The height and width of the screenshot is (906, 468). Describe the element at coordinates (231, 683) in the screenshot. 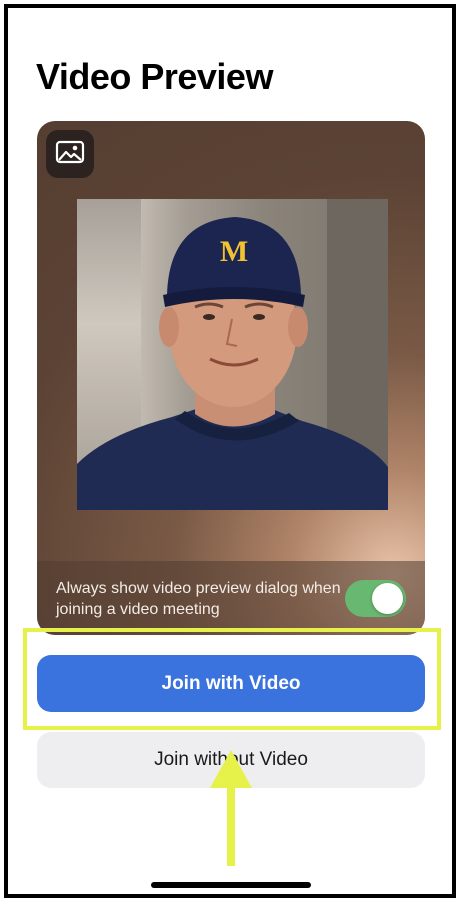

I see `join-with-video-button: Join with Video` at that location.